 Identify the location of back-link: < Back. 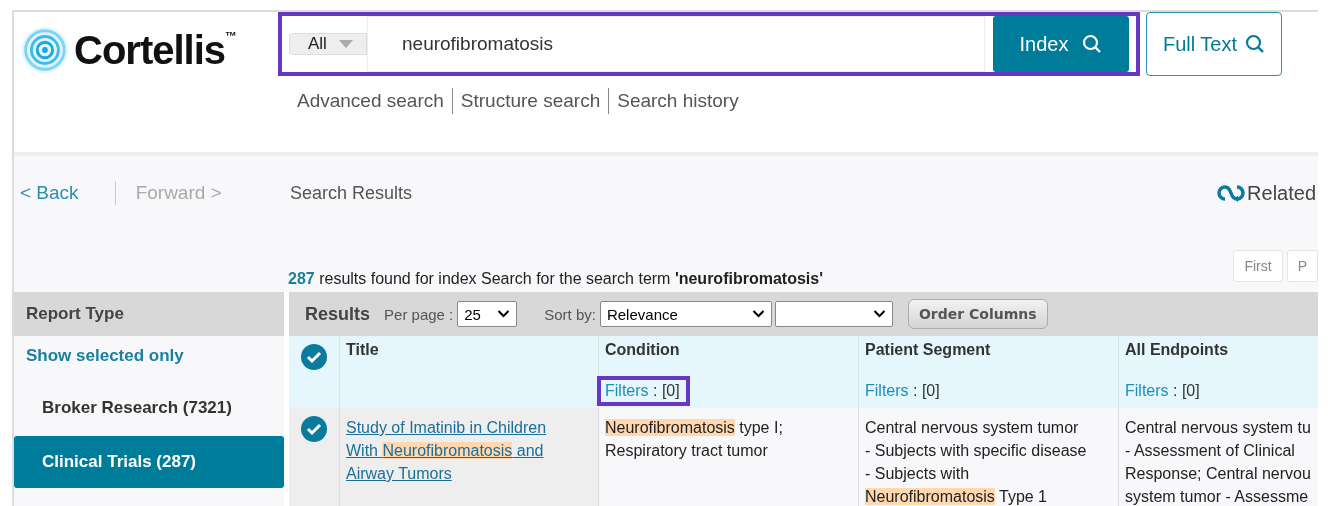
(49, 193).